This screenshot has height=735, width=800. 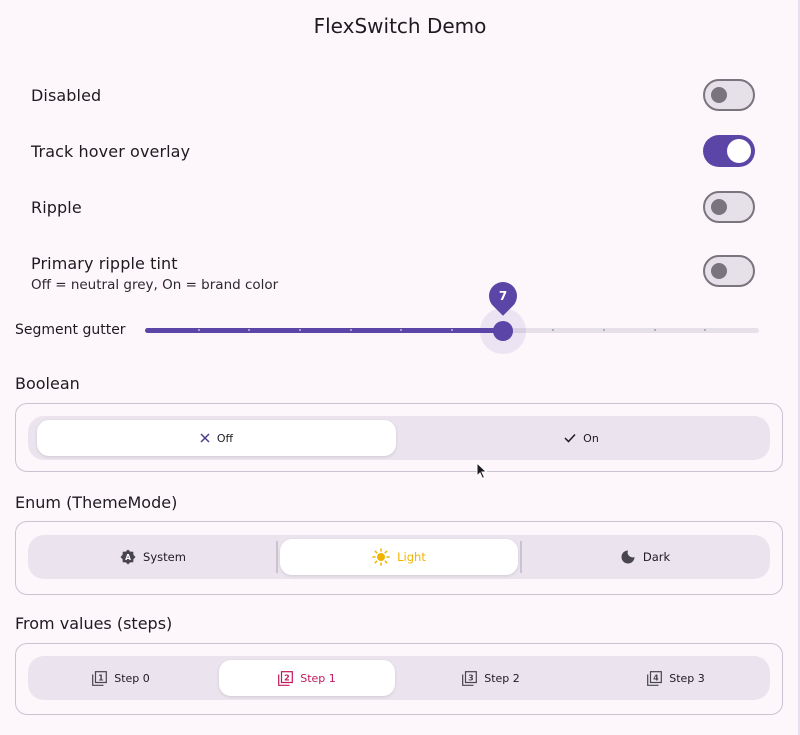 What do you see at coordinates (591, 438) in the screenshot?
I see `boolean-on-label: On` at bounding box center [591, 438].